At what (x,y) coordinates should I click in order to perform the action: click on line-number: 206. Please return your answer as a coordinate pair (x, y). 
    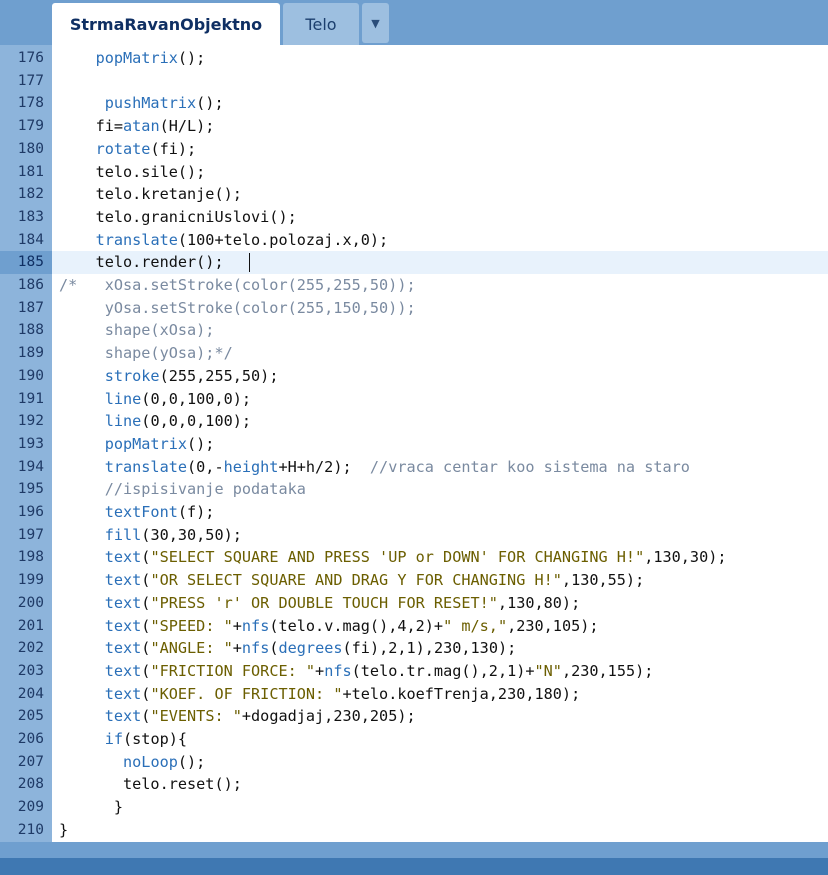
    Looking at the image, I should click on (30, 739).